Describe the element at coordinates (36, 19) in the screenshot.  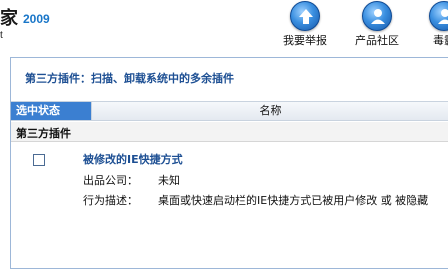
I see `brand-year: 2009` at that location.